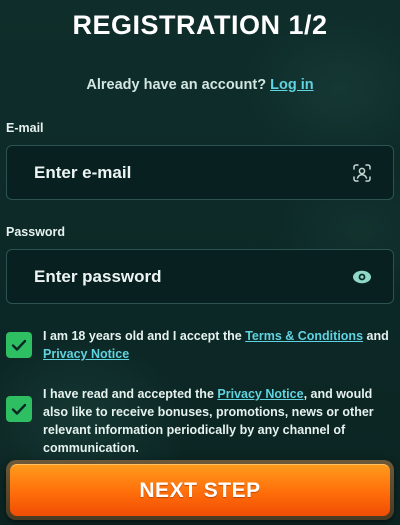  I want to click on login-prompt: Already have an account? Log in, so click(200, 85).